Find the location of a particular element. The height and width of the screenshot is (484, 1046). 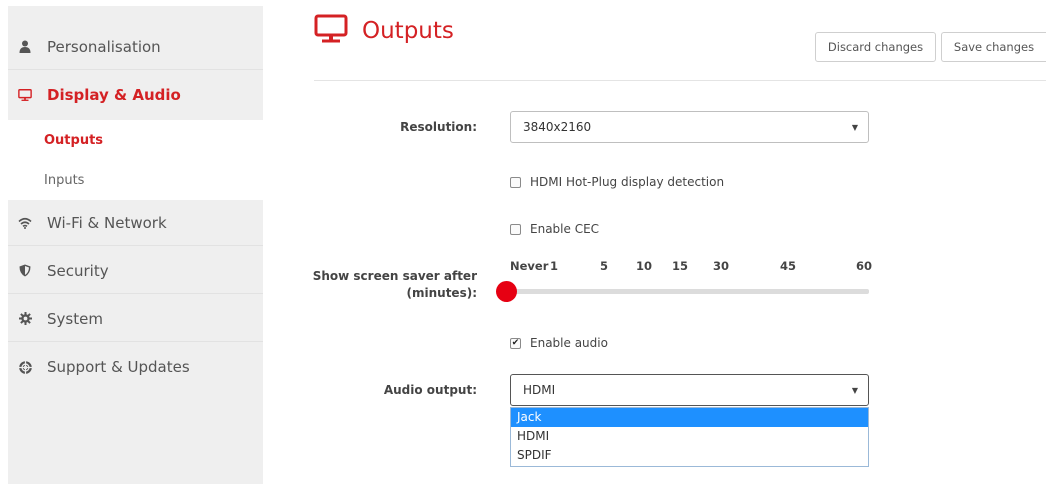

sidebar-item-label: Support & Updates is located at coordinates (118, 367).